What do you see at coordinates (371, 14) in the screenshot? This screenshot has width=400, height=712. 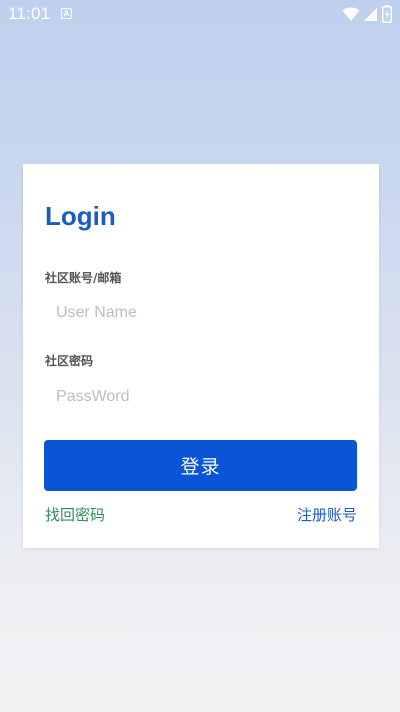 I see `signal-icon` at bounding box center [371, 14].